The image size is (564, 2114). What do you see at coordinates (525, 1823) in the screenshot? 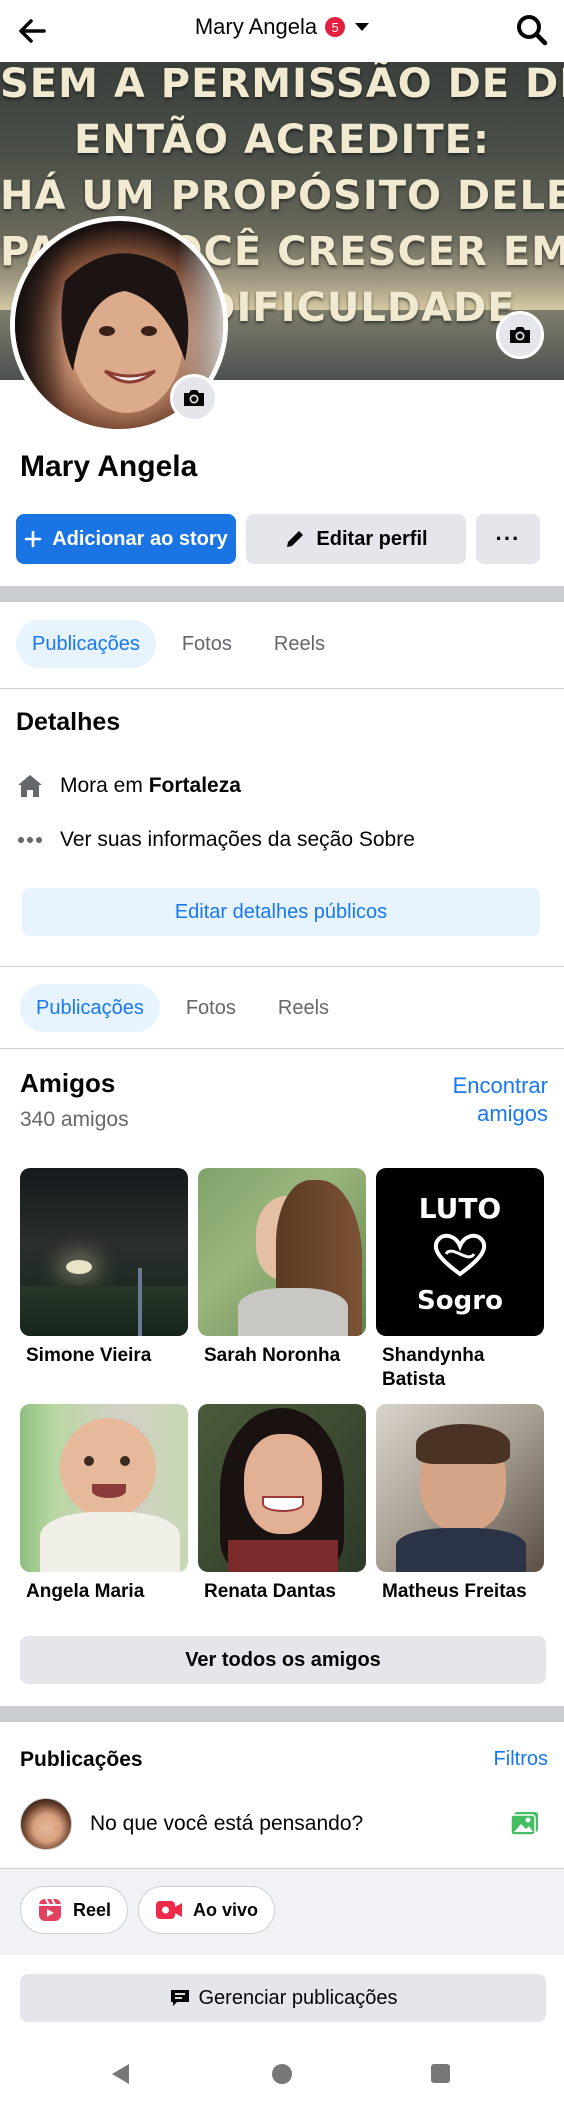
I see `photo-video-icon` at bounding box center [525, 1823].